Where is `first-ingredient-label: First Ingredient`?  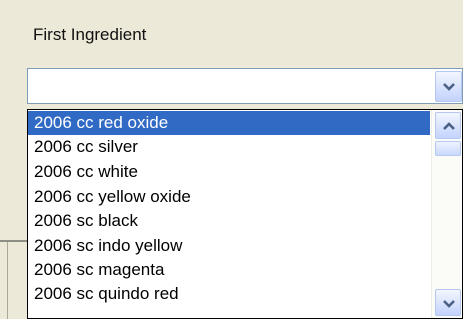
first-ingredient-label: First Ingredient is located at coordinates (90, 34).